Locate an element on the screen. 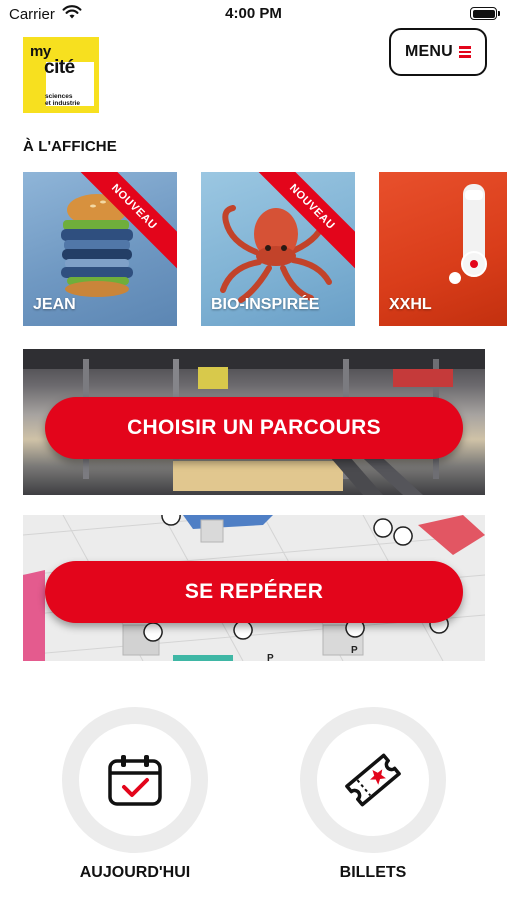 The height and width of the screenshot is (900, 507). expo-card-label: BIO-INSPIRÉE is located at coordinates (265, 304).